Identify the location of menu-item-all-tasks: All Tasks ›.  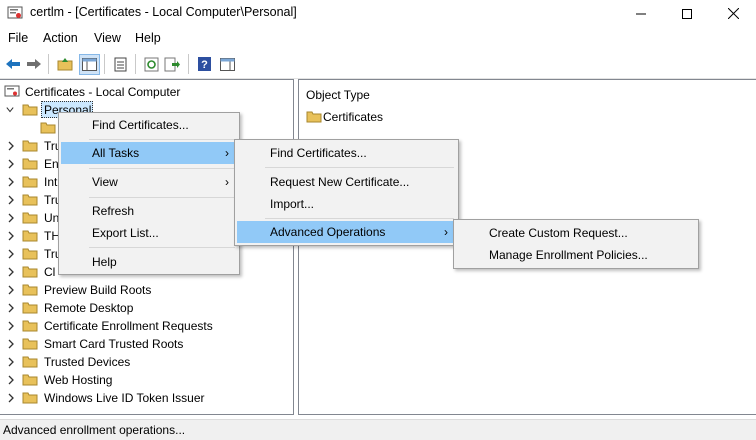
(149, 153).